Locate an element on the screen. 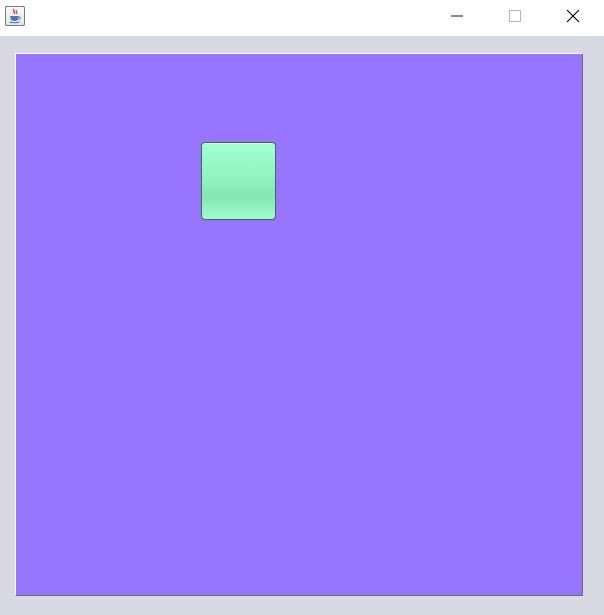 This screenshot has width=604, height=615. minimize-button is located at coordinates (457, 16).